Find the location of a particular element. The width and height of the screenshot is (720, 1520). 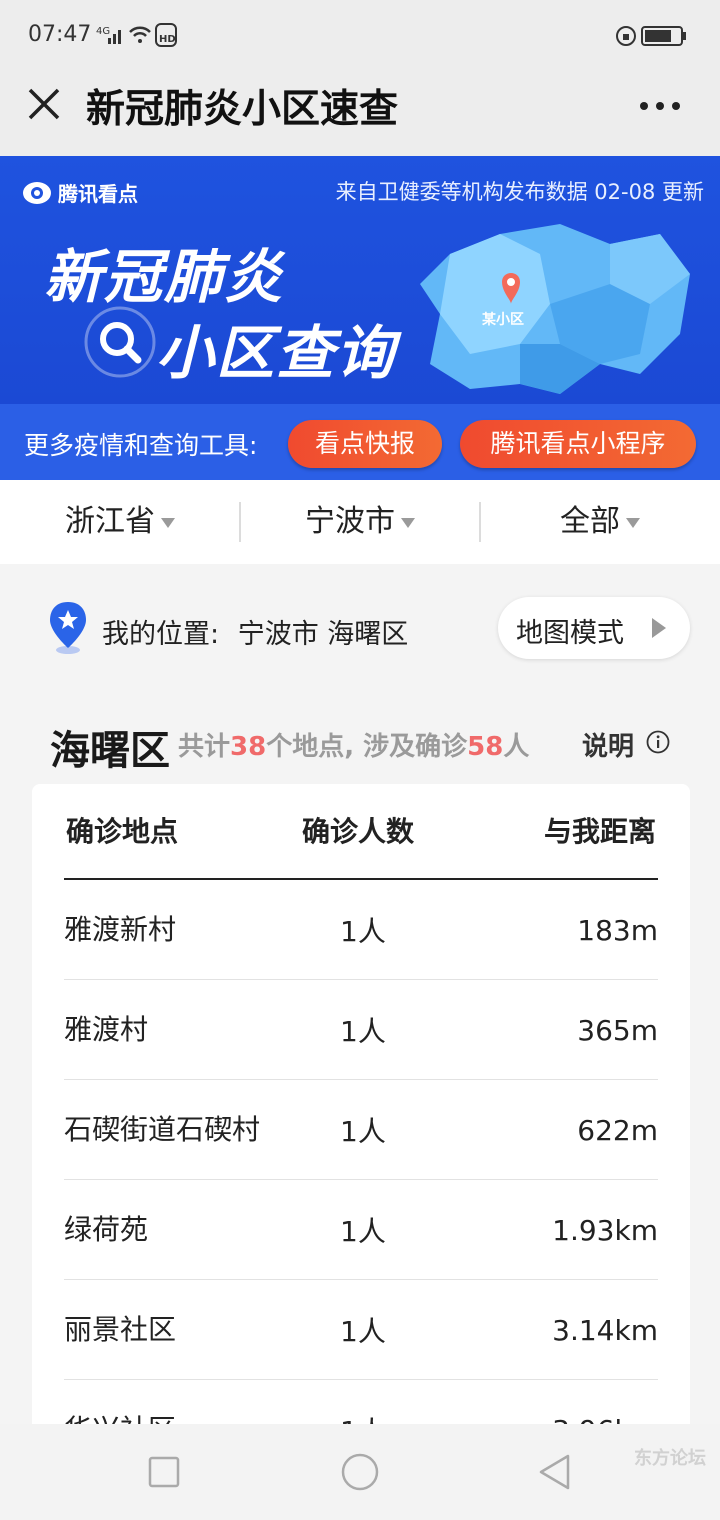

distance-cell: 1.93km is located at coordinates (605, 1230).